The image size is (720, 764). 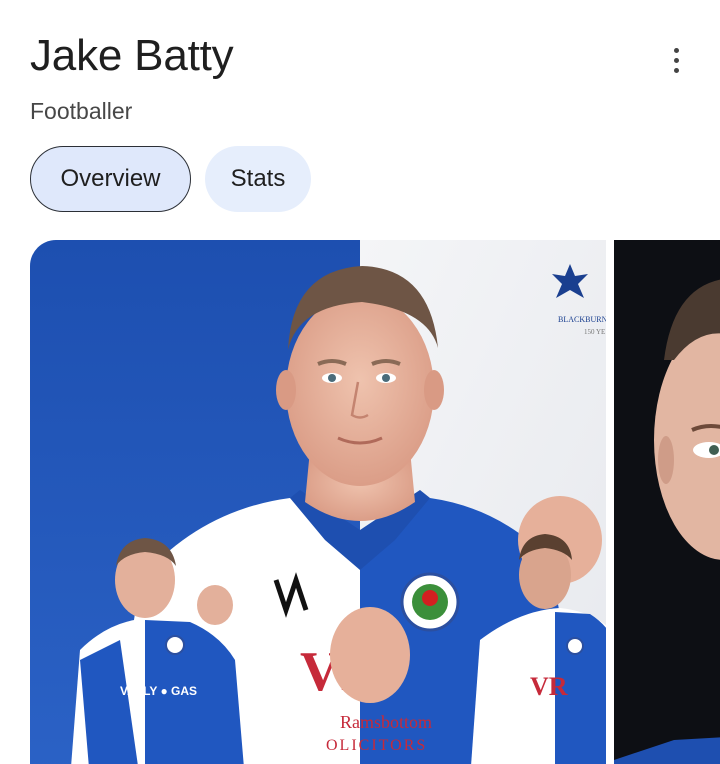 I want to click on sponsor-subtext: Ramsbottom, so click(x=386, y=722).